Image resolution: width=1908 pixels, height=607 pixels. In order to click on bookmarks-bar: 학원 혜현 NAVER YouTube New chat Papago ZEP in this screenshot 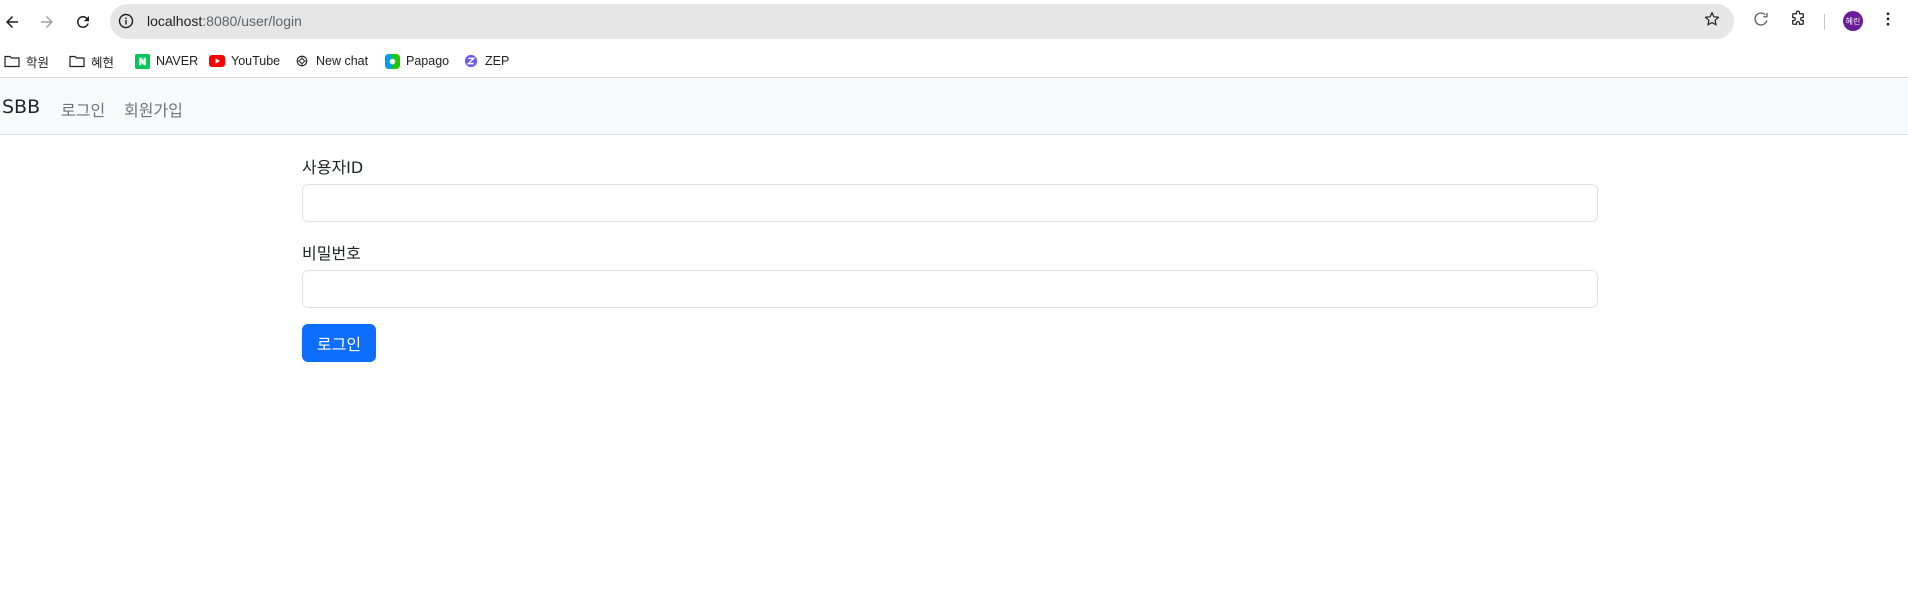, I will do `click(954, 60)`.